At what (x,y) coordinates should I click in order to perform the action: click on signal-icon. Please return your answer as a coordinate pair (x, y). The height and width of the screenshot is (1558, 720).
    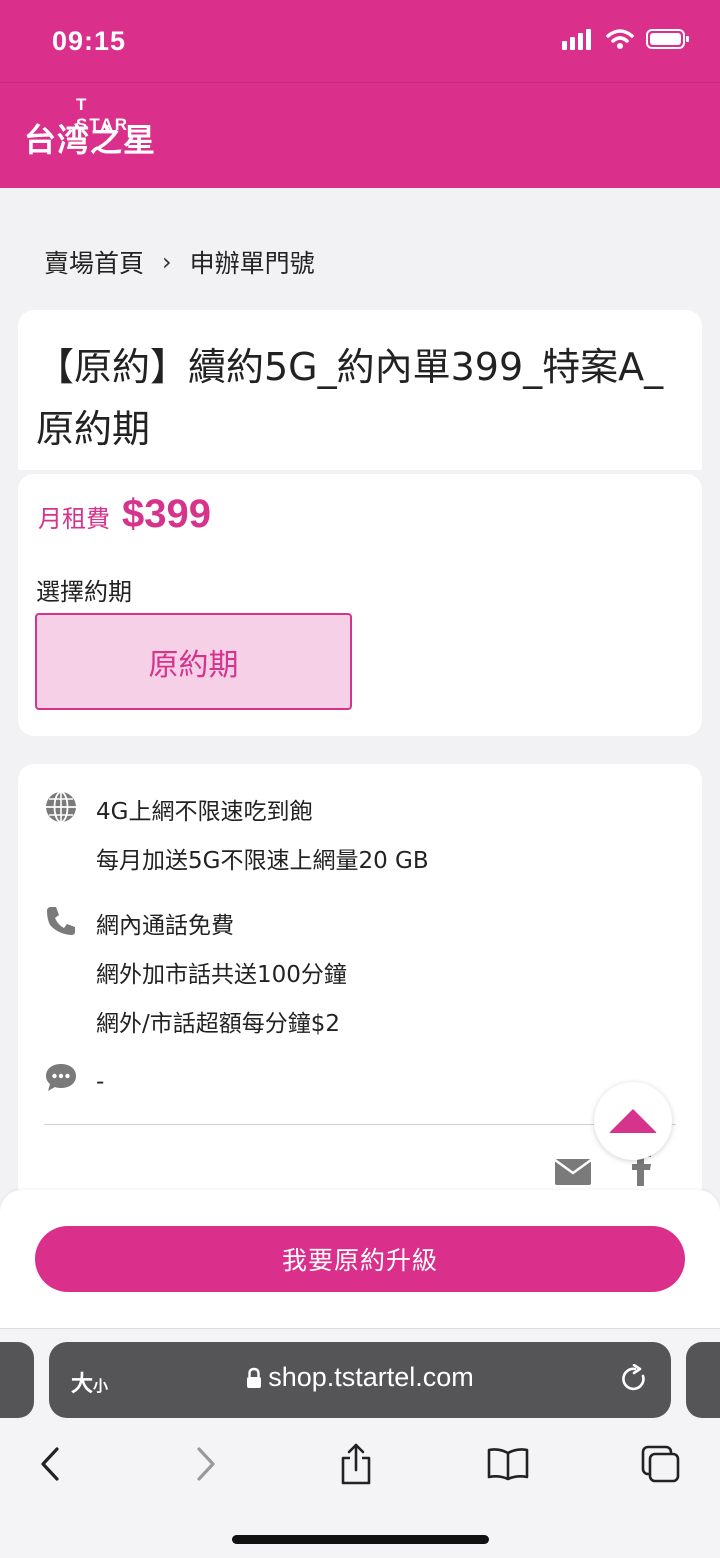
    Looking at the image, I should click on (576, 39).